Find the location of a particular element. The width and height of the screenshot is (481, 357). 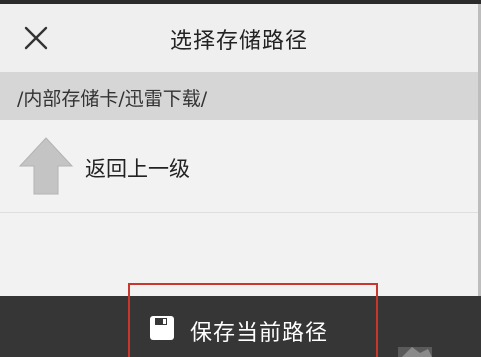

save-current-path-button: 保存当前路径 is located at coordinates (253, 320).